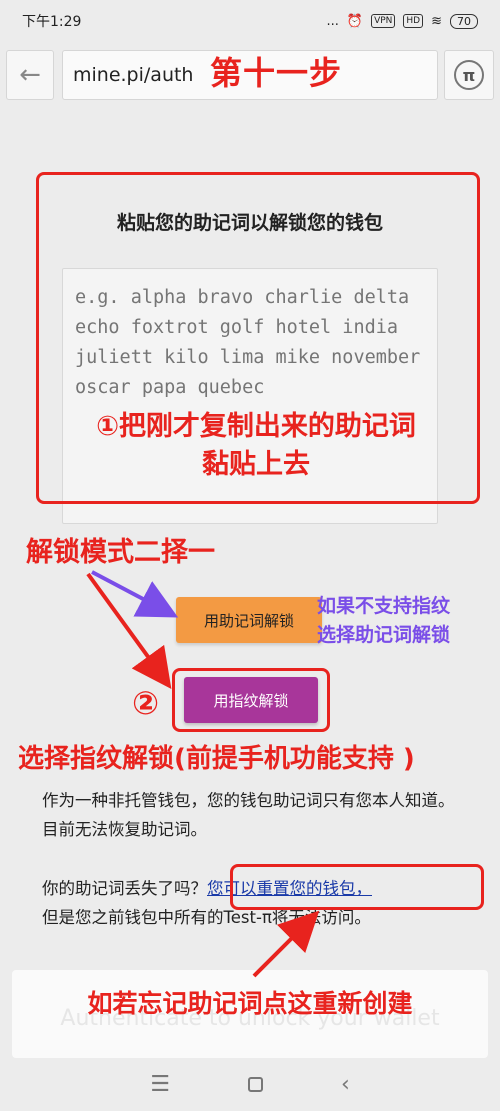 The height and width of the screenshot is (1111, 500). What do you see at coordinates (256, 446) in the screenshot?
I see `paste-annotation: ①把刚才复制出来的助记词 黏贴上去` at bounding box center [256, 446].